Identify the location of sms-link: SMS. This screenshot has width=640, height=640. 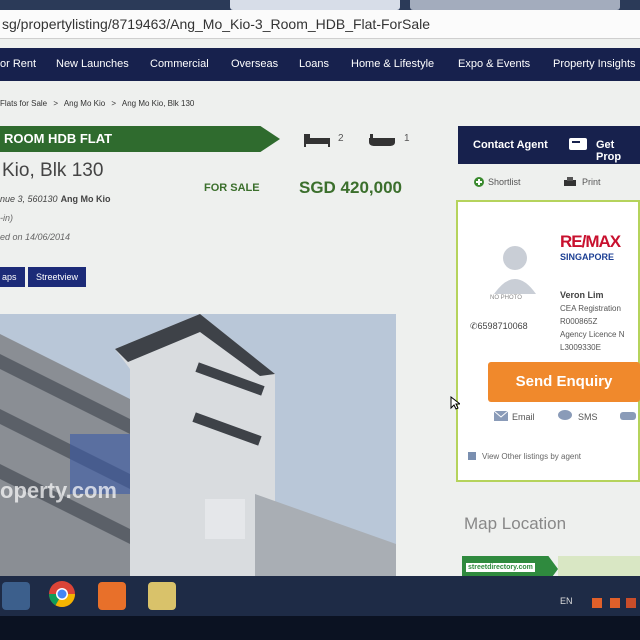
(588, 417).